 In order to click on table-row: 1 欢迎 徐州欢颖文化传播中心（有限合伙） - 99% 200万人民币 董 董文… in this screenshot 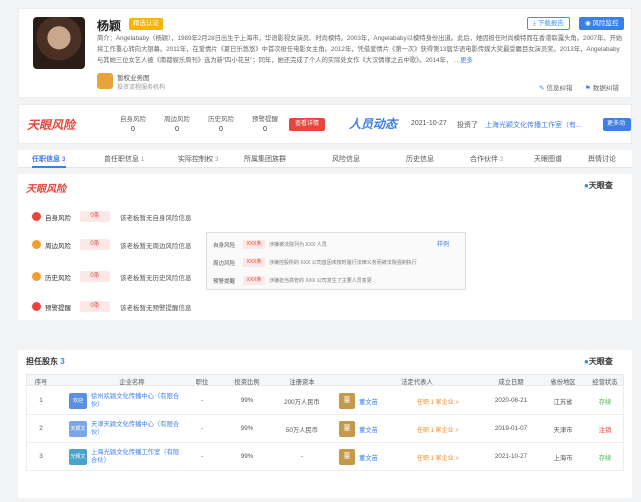, I will do `click(325, 401)`.